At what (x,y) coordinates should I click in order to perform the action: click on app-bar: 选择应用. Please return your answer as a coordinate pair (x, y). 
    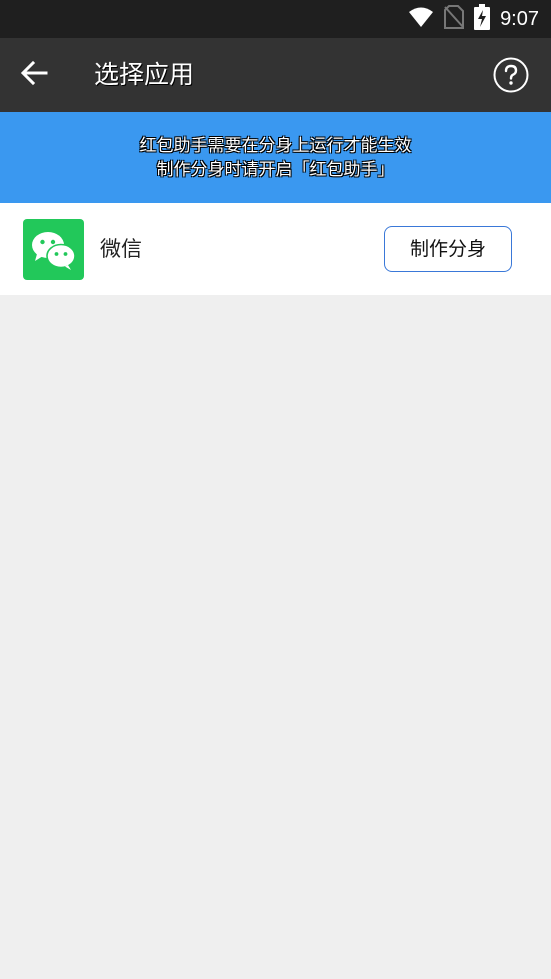
    Looking at the image, I should click on (275, 75).